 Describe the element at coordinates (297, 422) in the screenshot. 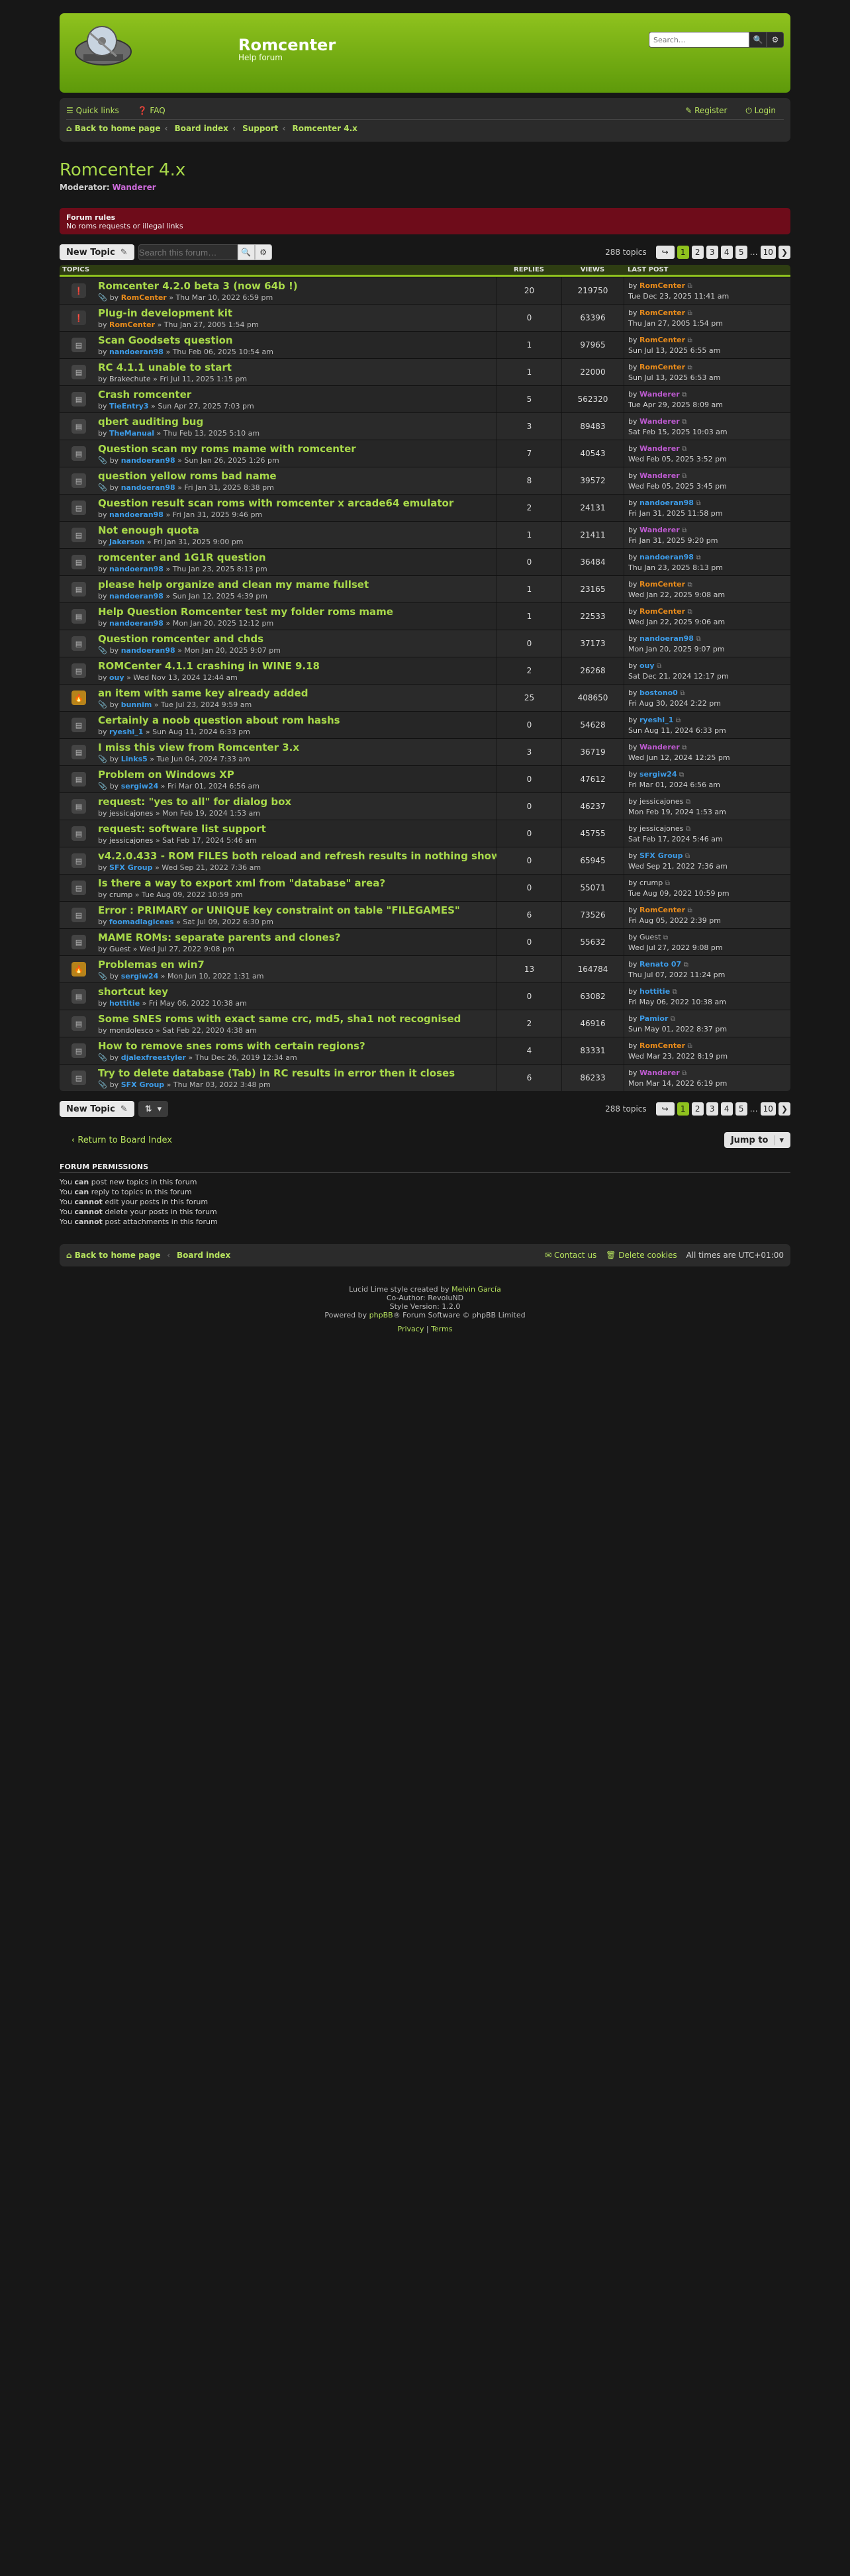

I see `topic-title-link: qbert auditing bug` at that location.